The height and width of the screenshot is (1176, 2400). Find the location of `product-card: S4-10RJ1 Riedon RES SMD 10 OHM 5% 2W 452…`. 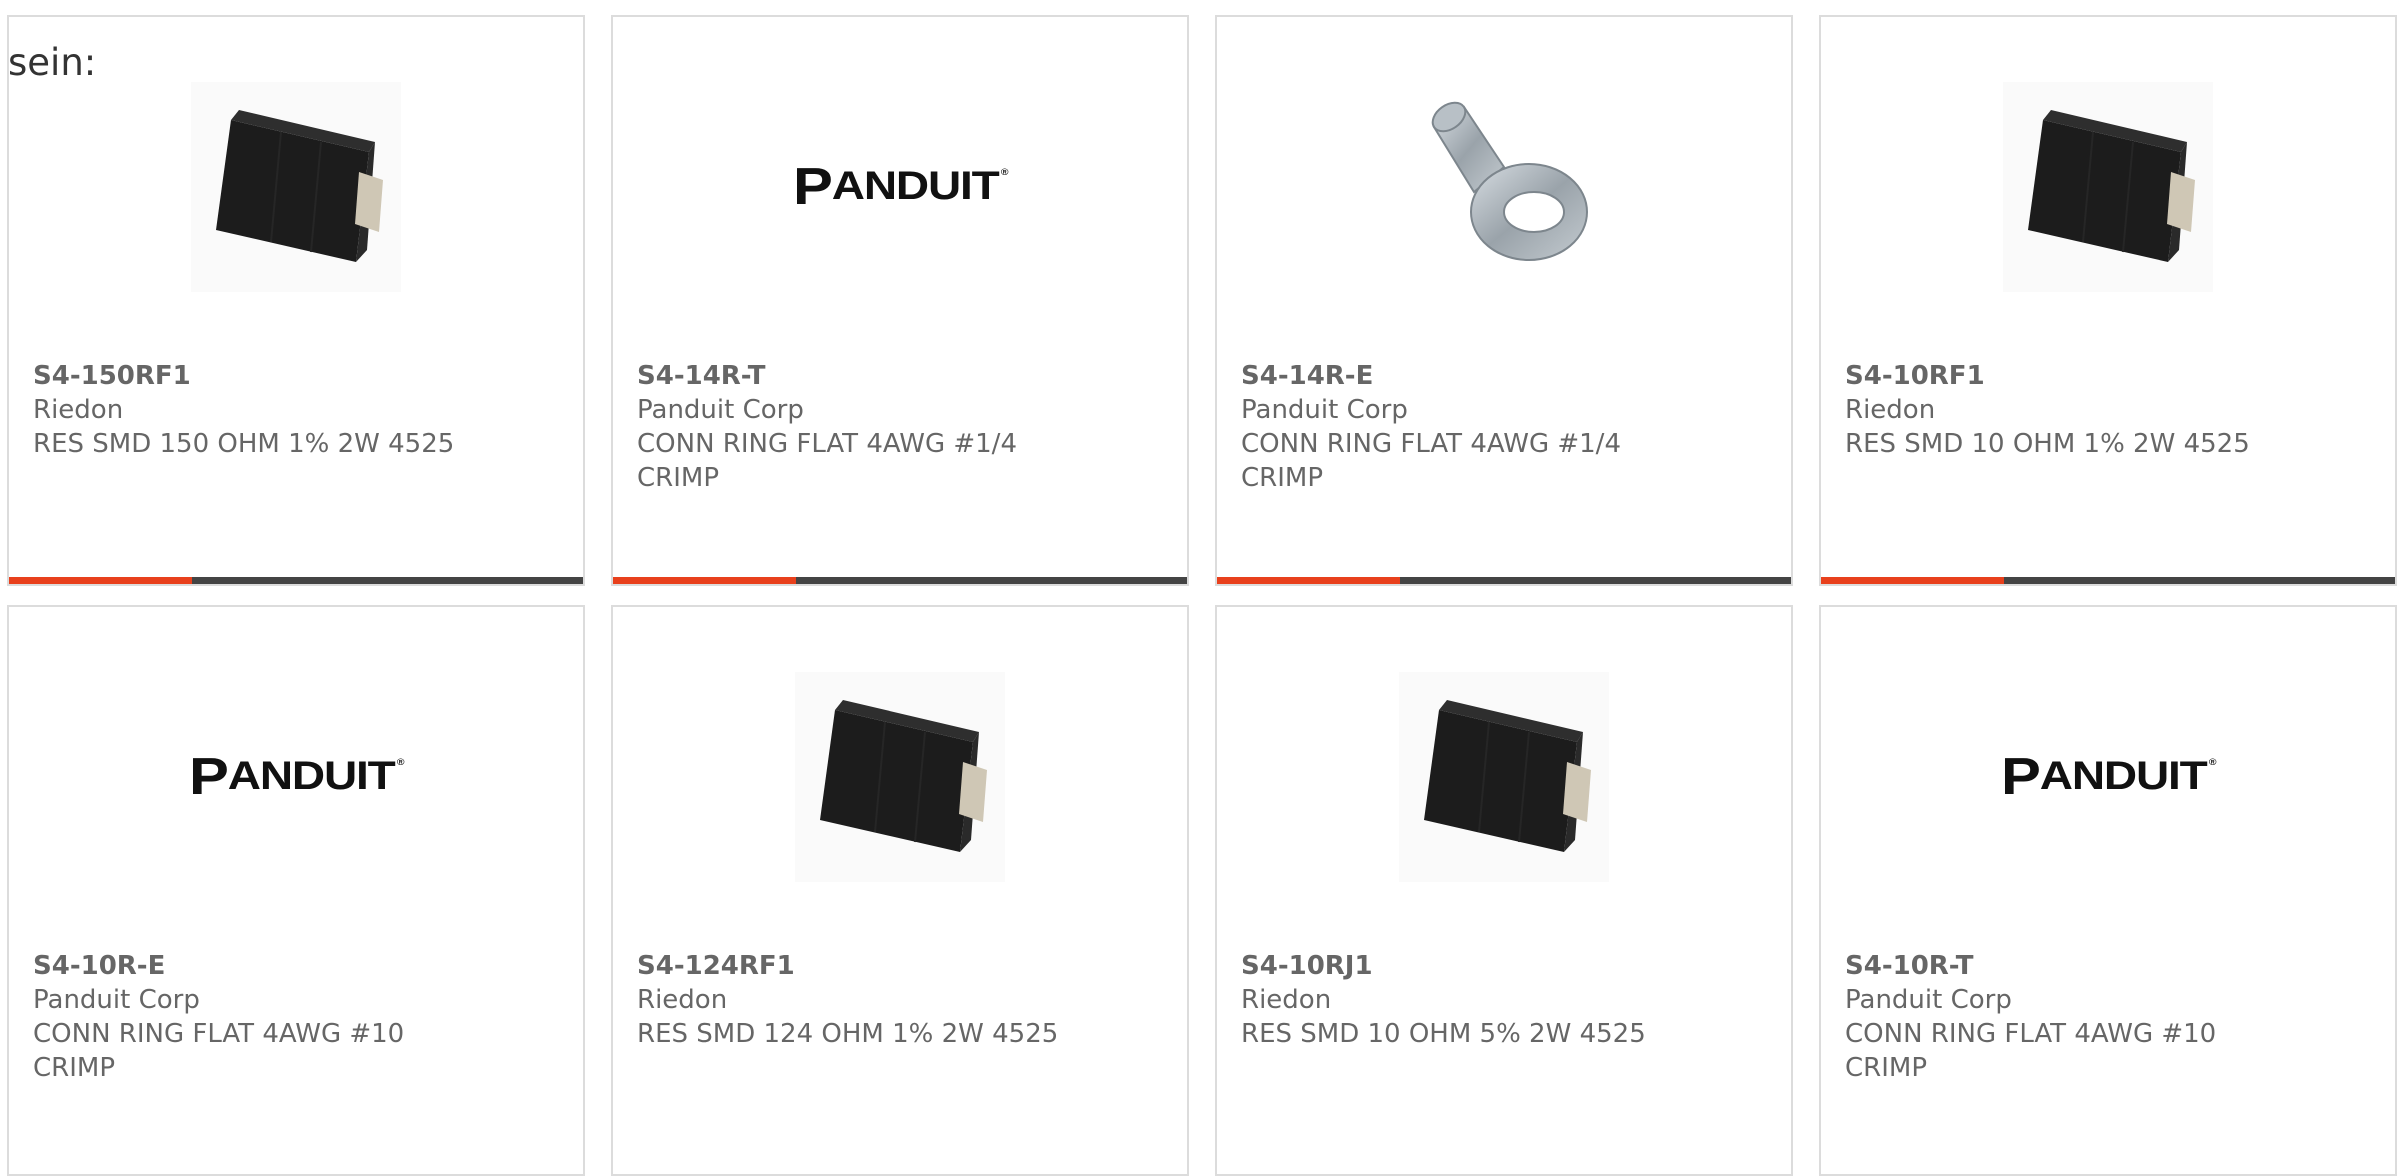

product-card: S4-10RJ1 Riedon RES SMD 10 OHM 5% 2W 452… is located at coordinates (1504, 890).